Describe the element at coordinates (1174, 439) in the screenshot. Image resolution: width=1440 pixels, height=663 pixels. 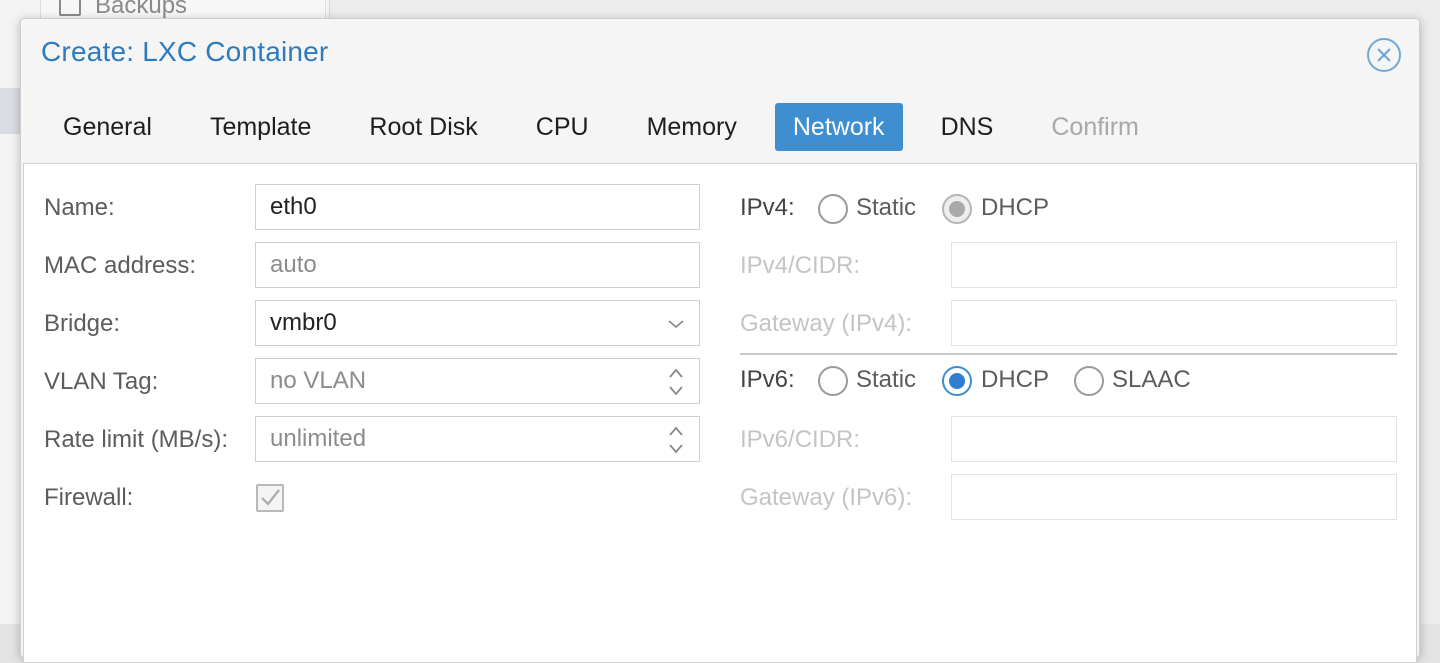
I see `ipv6-cidr-input` at that location.